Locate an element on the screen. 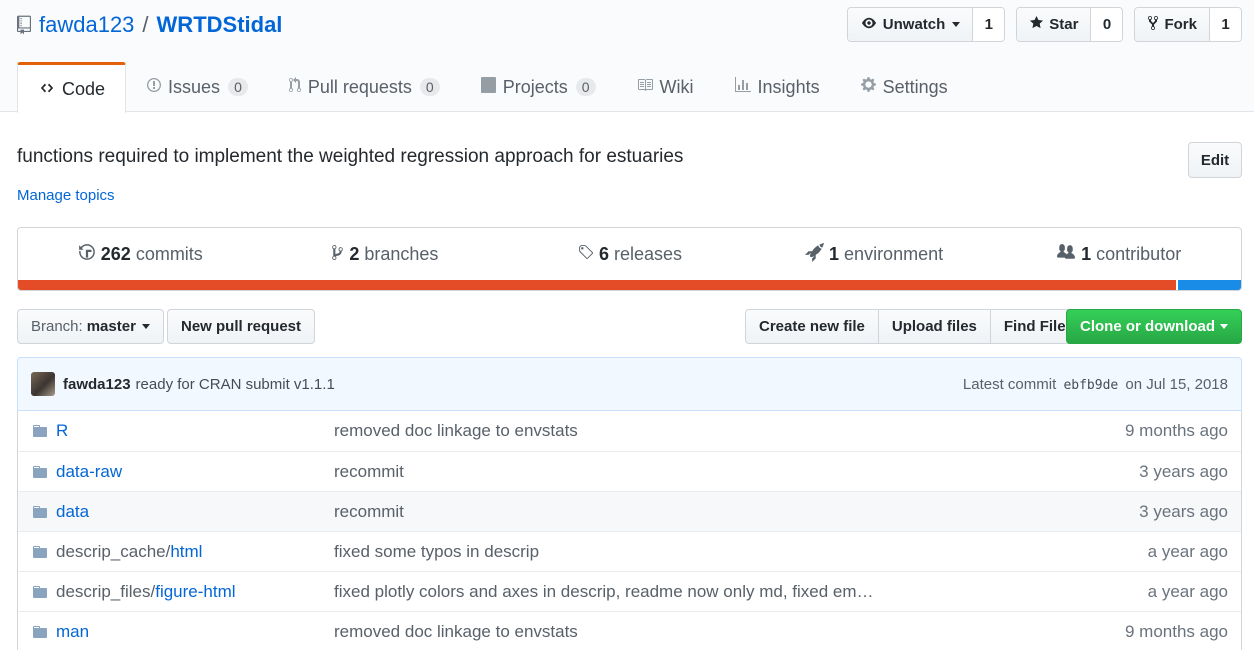 The width and height of the screenshot is (1254, 650). repo-owner-link: fawda123 is located at coordinates (86, 25).